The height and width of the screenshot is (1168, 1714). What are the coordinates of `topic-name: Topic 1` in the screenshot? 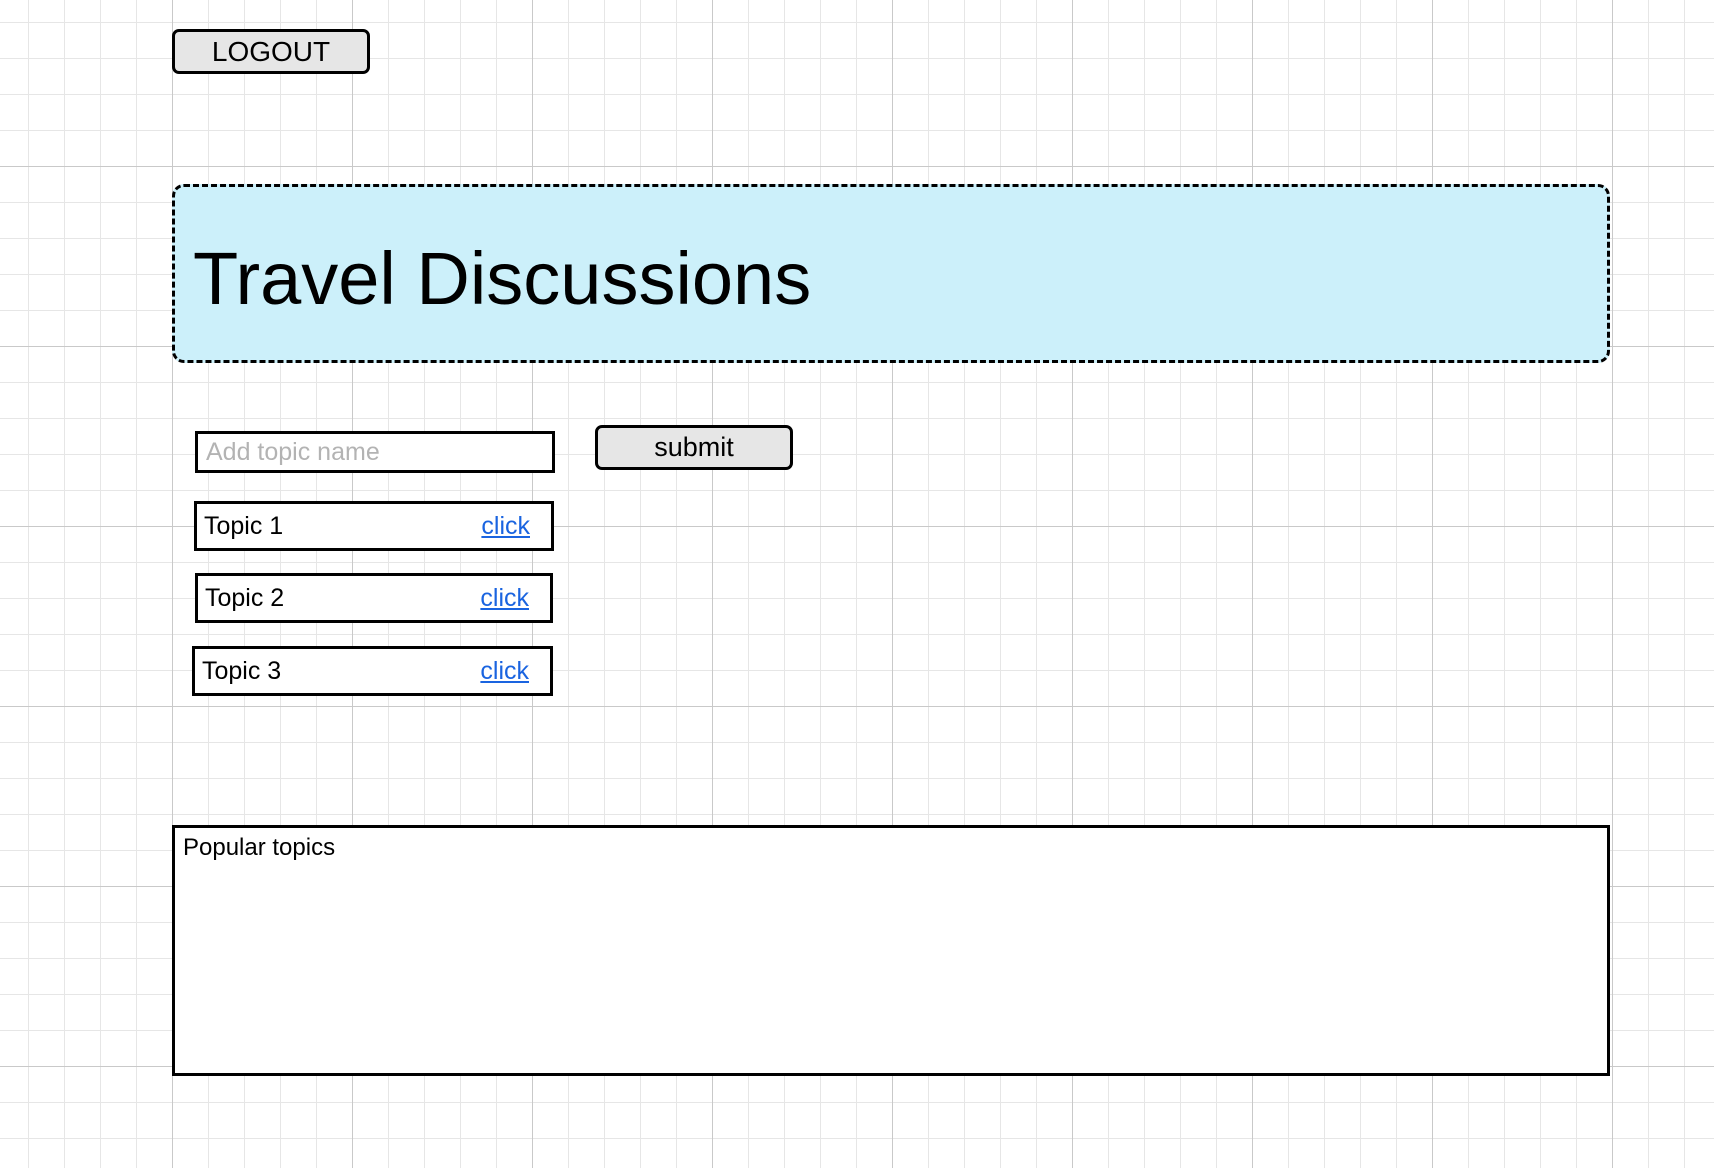 It's located at (244, 525).